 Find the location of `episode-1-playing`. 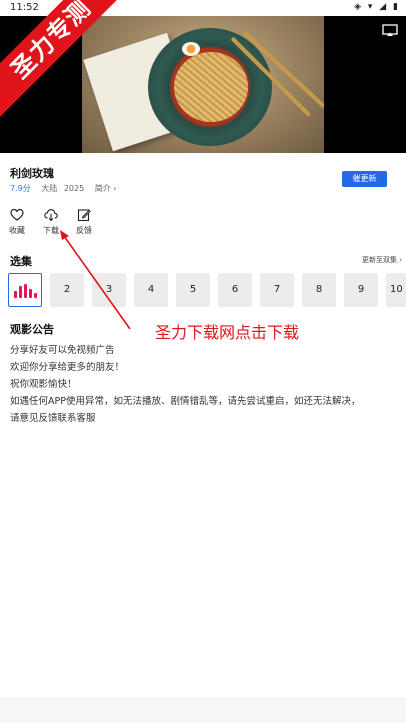

episode-1-playing is located at coordinates (25, 290).